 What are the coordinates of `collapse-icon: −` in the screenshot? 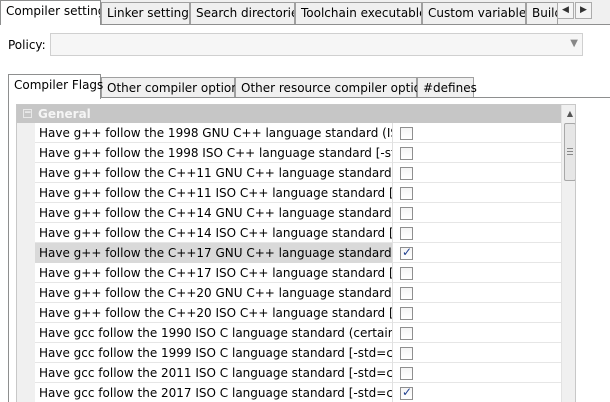 It's located at (27, 113).